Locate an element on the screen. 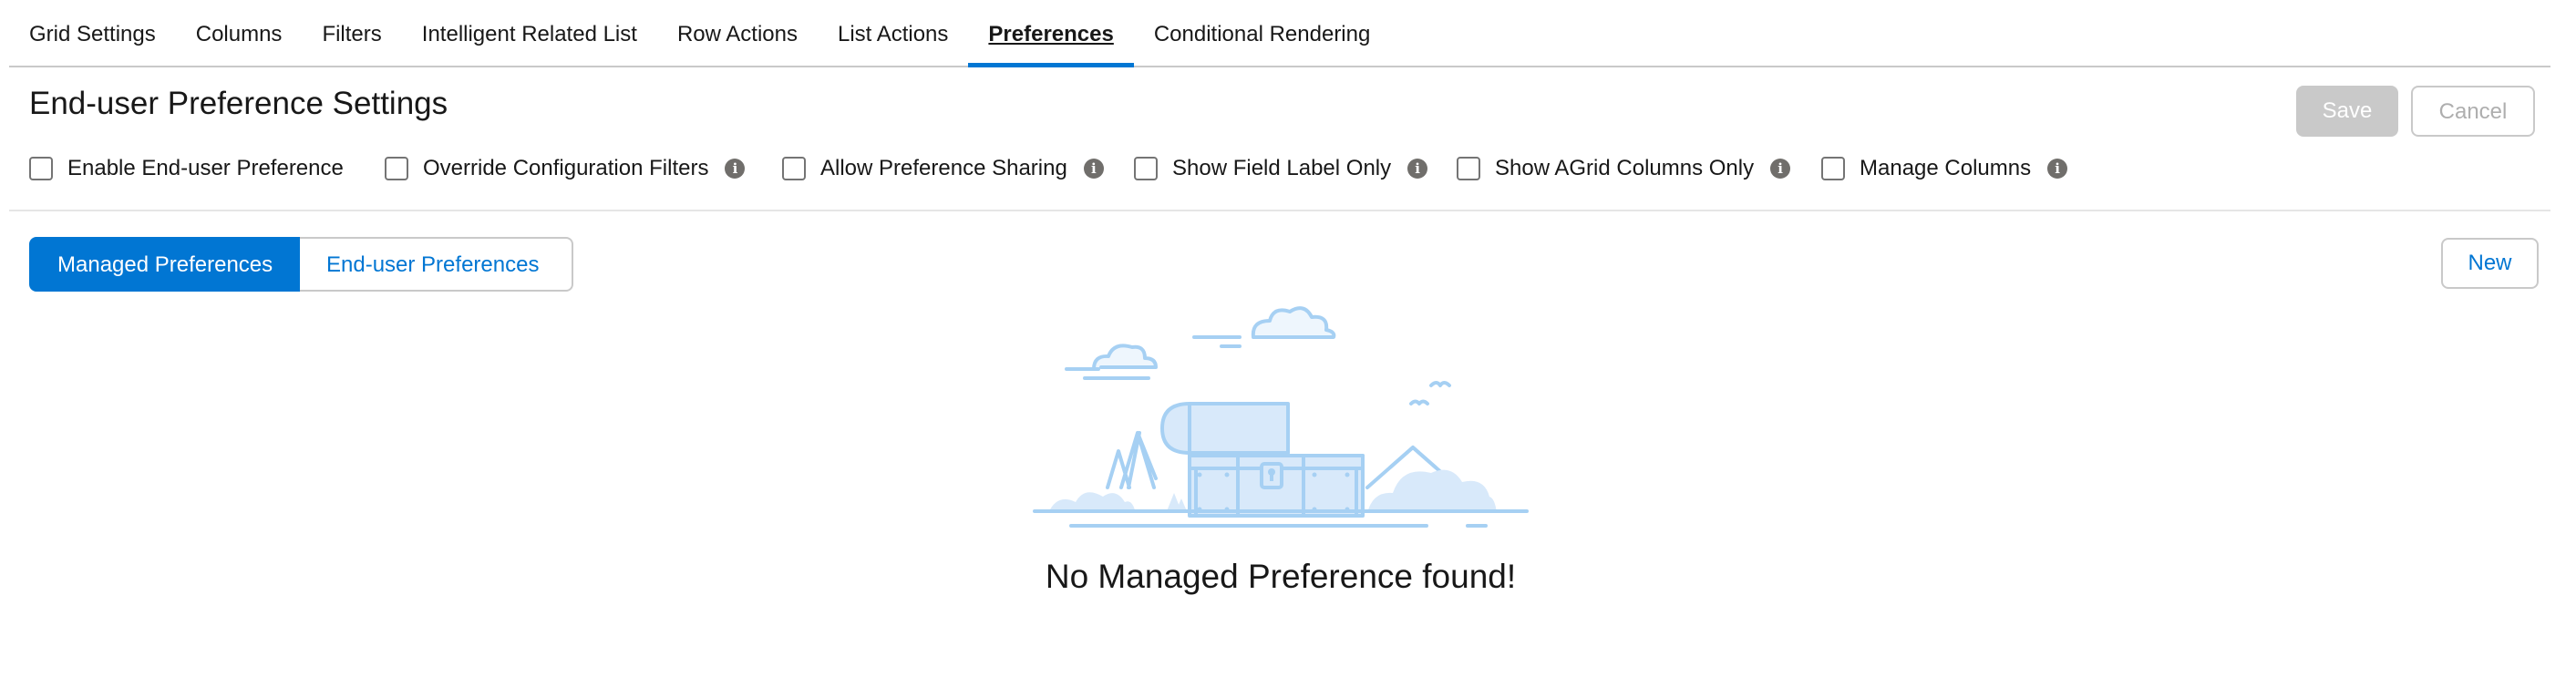  option-label: Manage Columns is located at coordinates (1946, 168).